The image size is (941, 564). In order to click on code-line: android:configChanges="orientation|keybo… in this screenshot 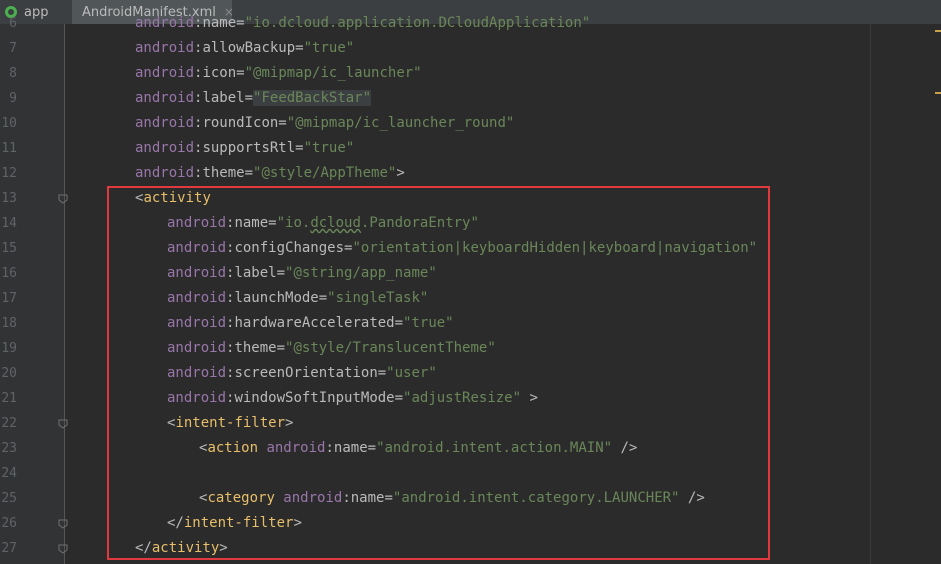, I will do `click(462, 248)`.